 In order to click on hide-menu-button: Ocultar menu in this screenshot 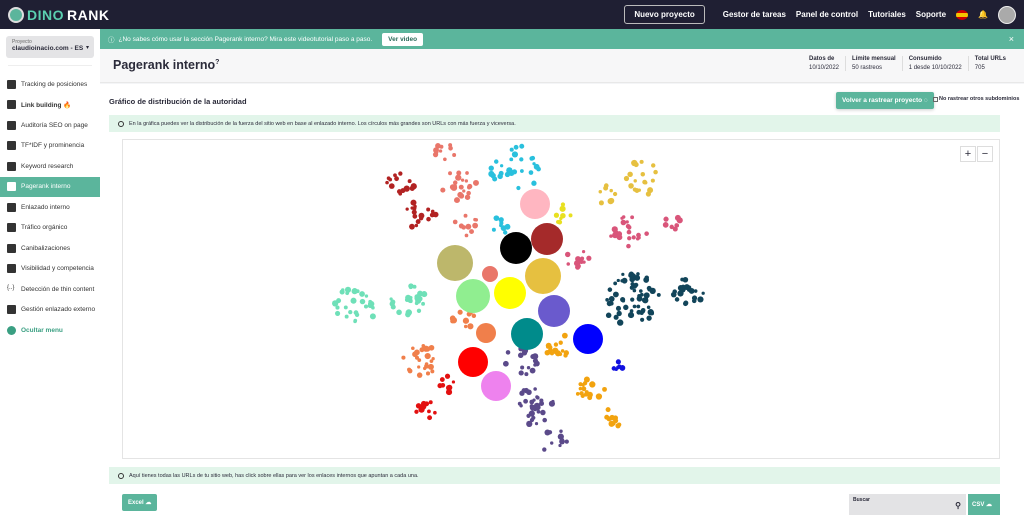, I will do `click(50, 330)`.